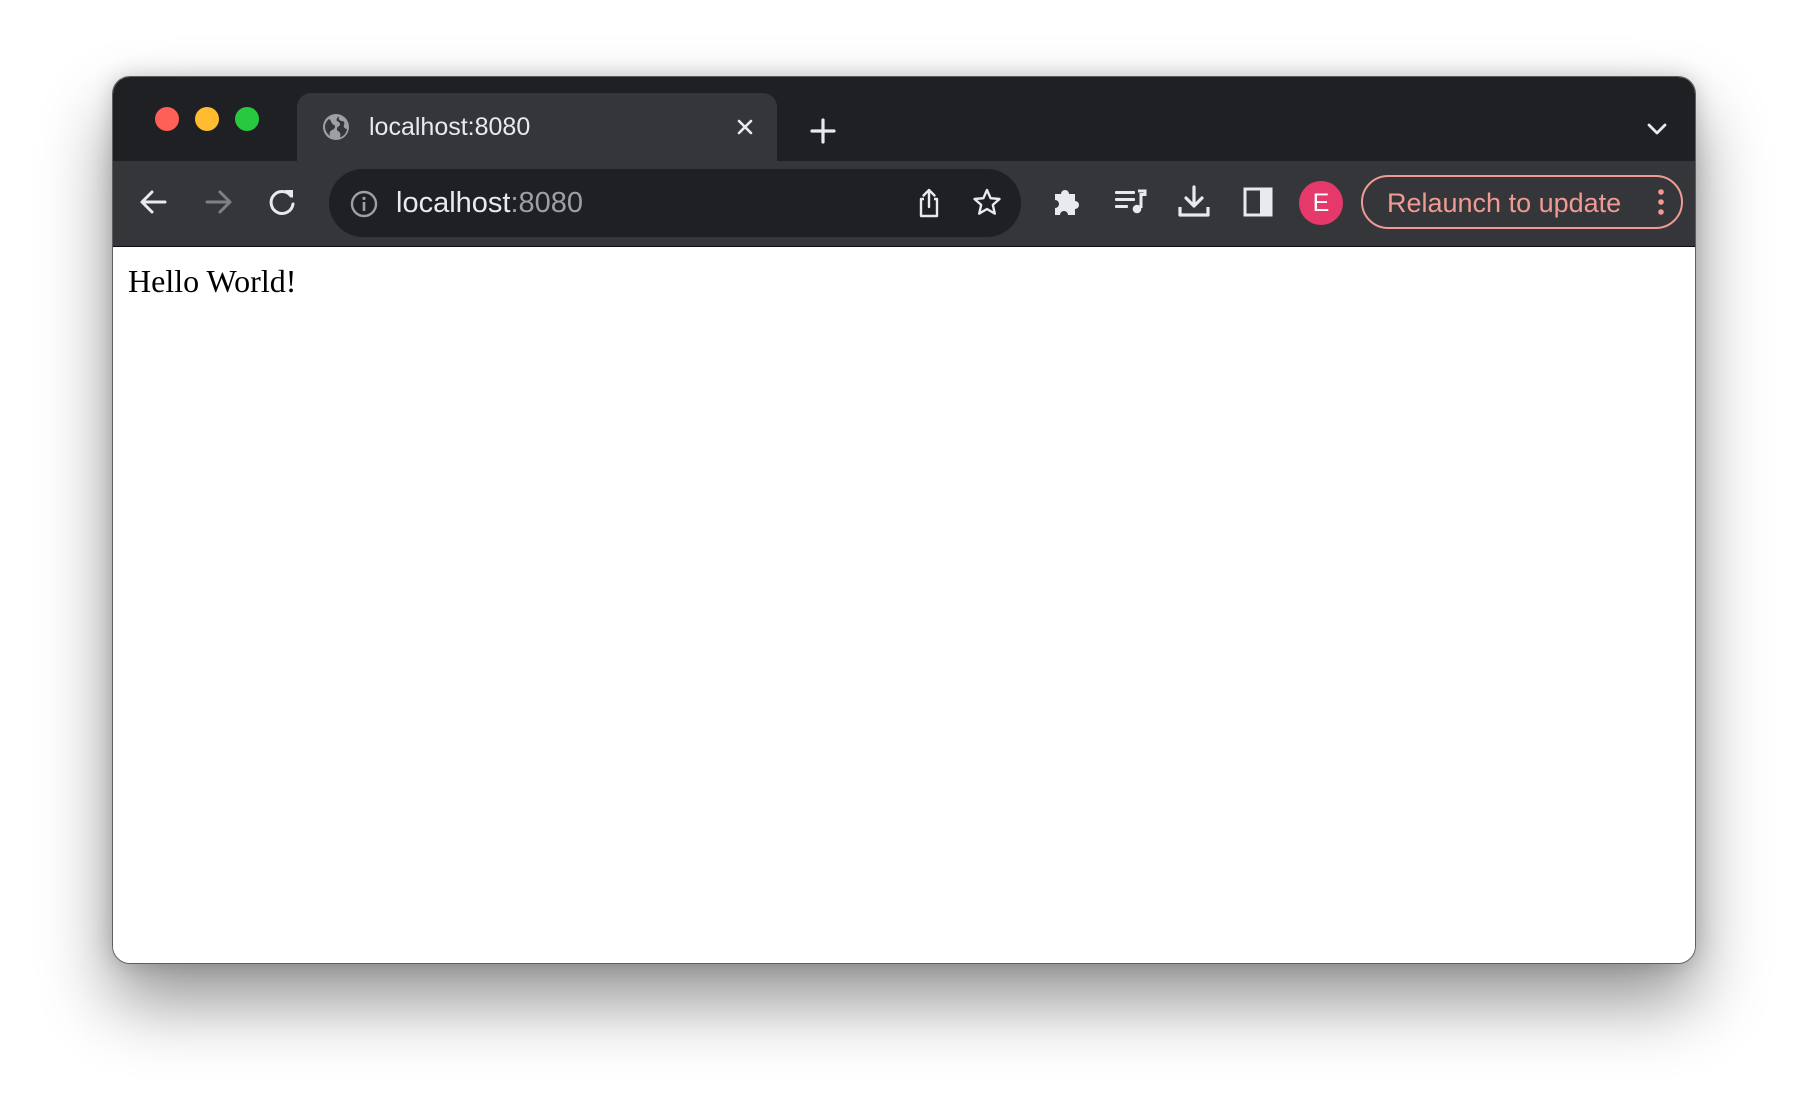  What do you see at coordinates (453, 203) in the screenshot?
I see `url-host: localhost` at bounding box center [453, 203].